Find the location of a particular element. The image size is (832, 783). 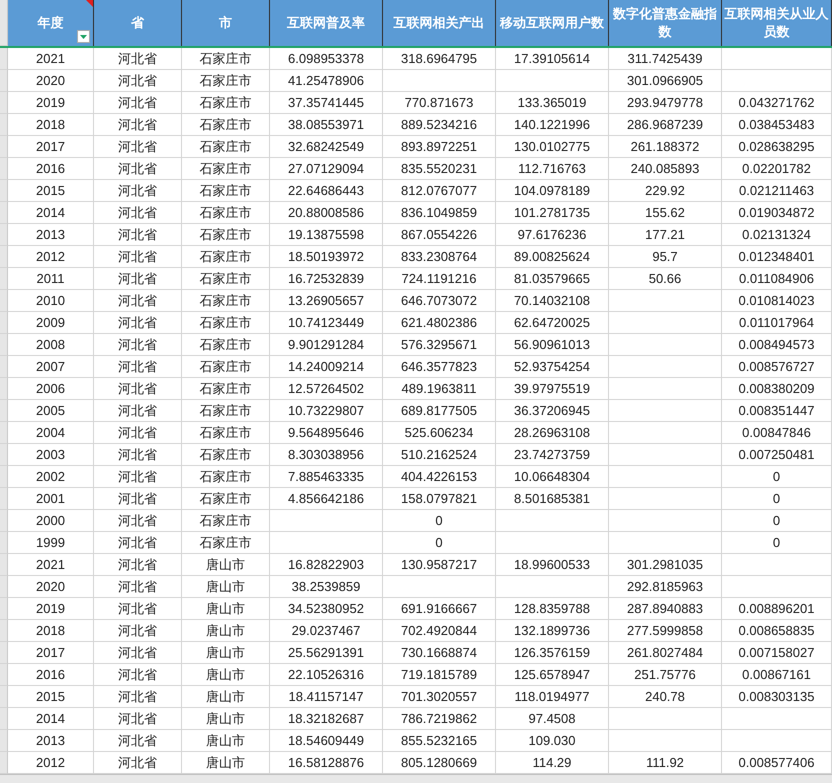

table-cell: 0.02131324 is located at coordinates (777, 235).